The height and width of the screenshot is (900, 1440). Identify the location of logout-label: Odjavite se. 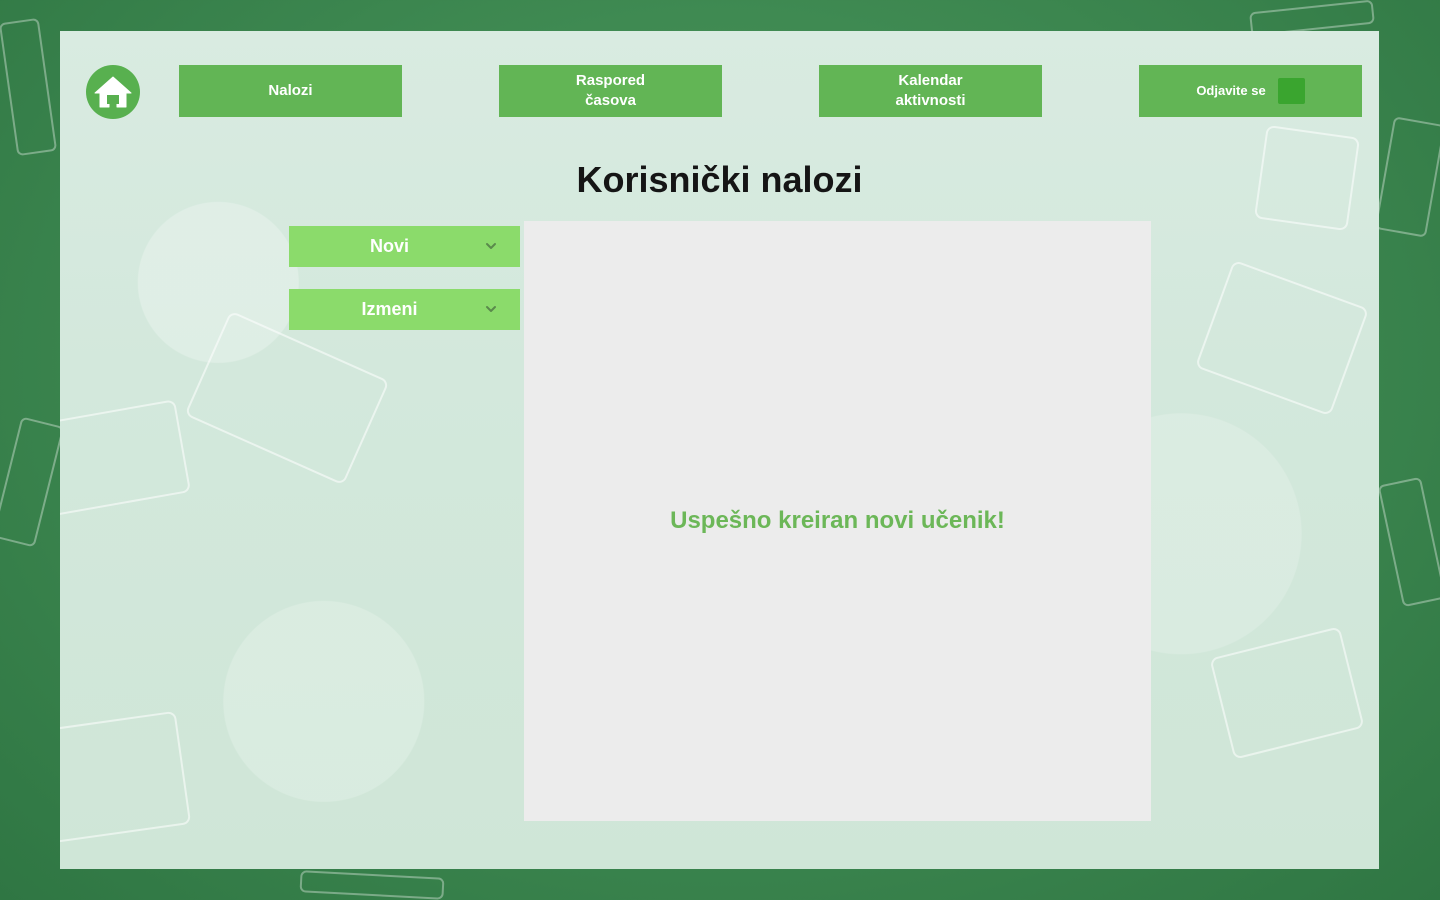
(1231, 90).